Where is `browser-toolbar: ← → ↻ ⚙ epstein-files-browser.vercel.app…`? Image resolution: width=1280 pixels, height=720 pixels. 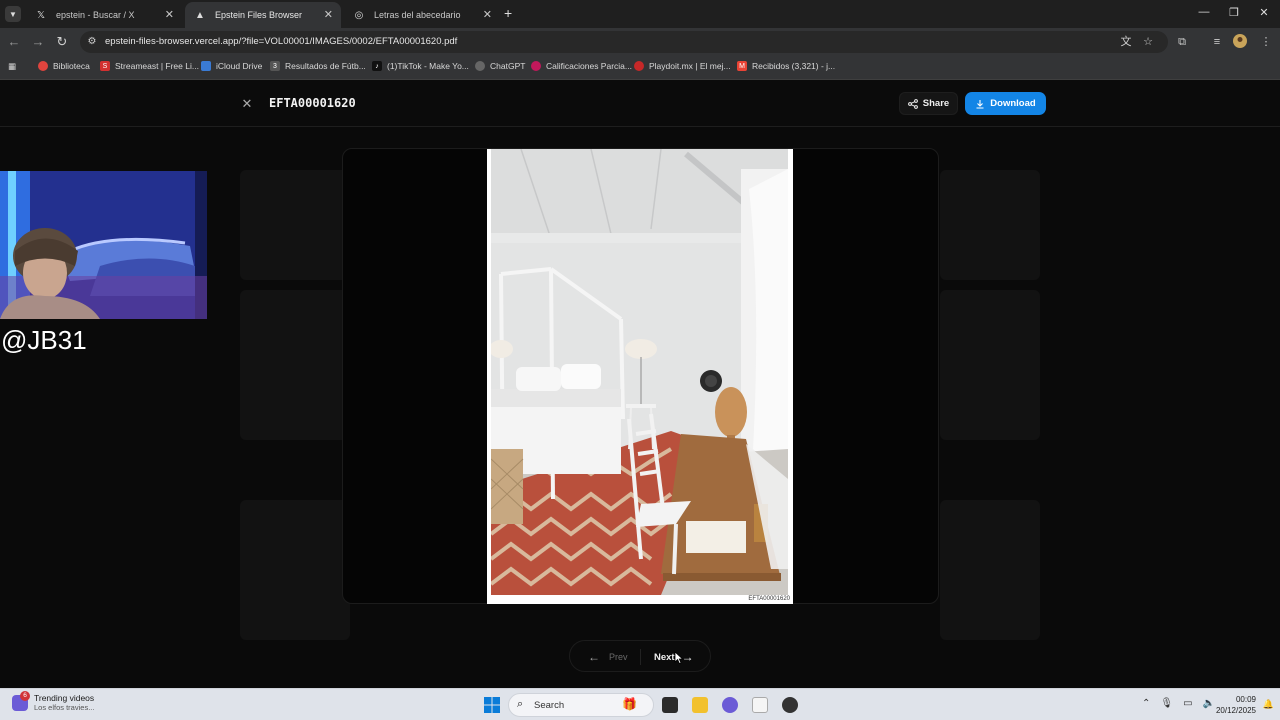 browser-toolbar: ← → ↻ ⚙ epstein-files-browser.vercel.app… is located at coordinates (640, 42).